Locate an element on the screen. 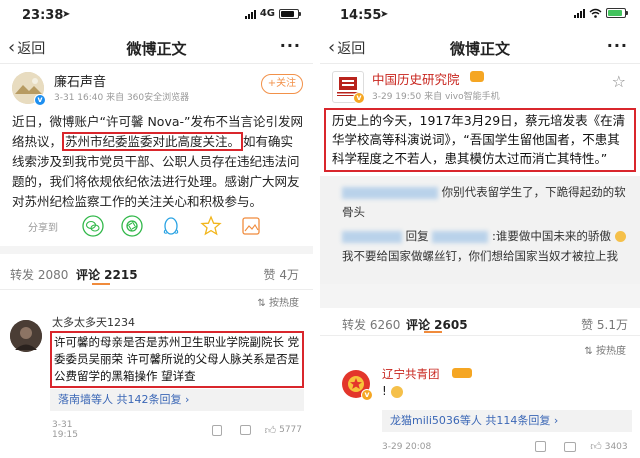  post-tabs: 转发 6260 评论 2605 赞 5.1万 is located at coordinates (480, 322).